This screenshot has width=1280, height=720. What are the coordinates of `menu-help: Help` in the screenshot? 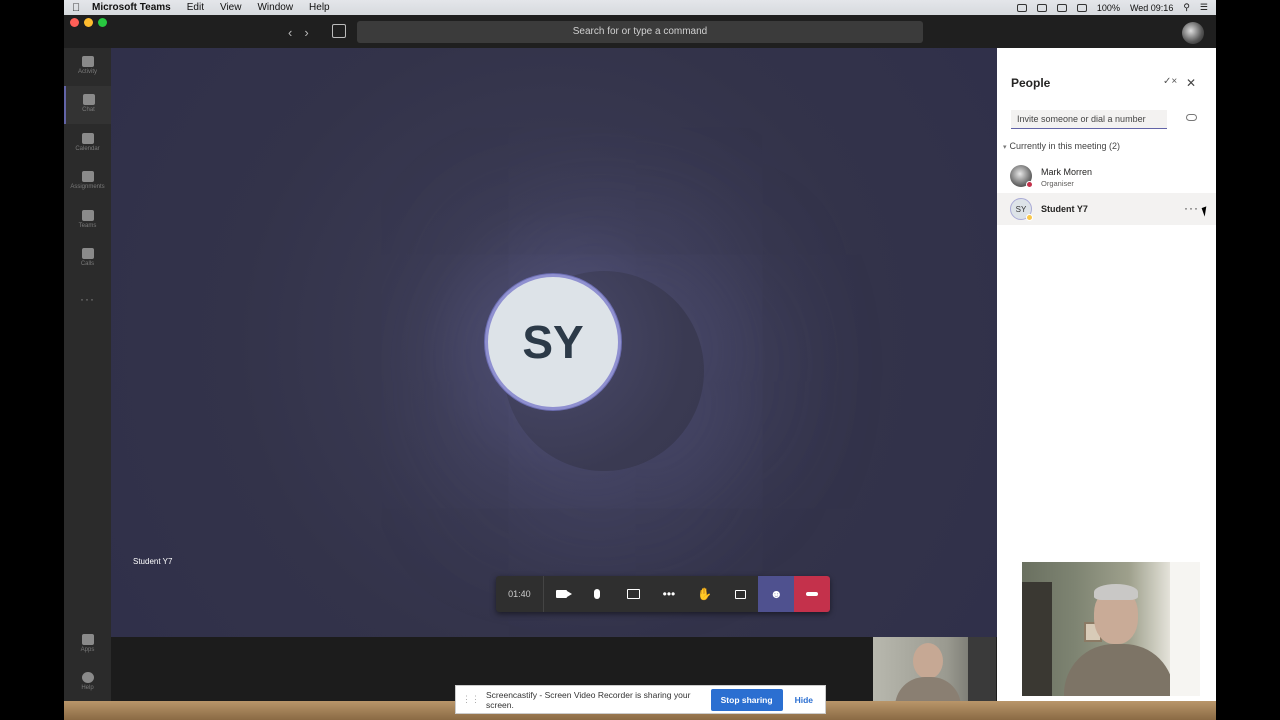 It's located at (319, 7).